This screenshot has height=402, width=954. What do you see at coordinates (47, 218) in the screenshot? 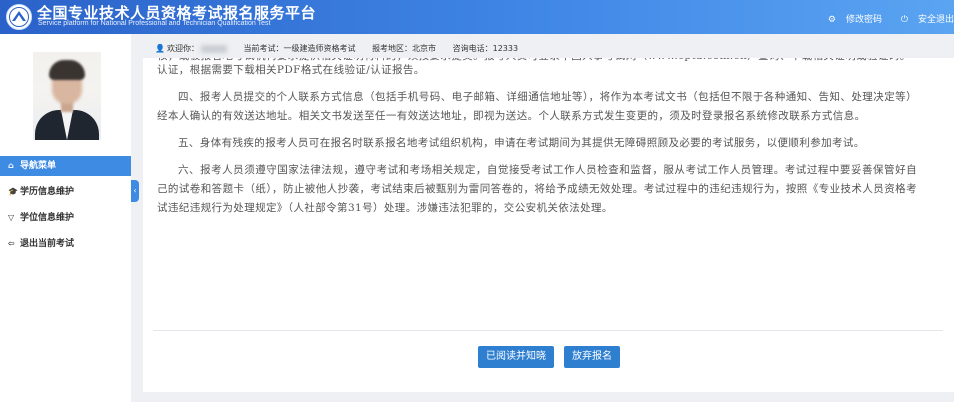
I see `sidebar-item-label: 学位信息维护` at bounding box center [47, 218].